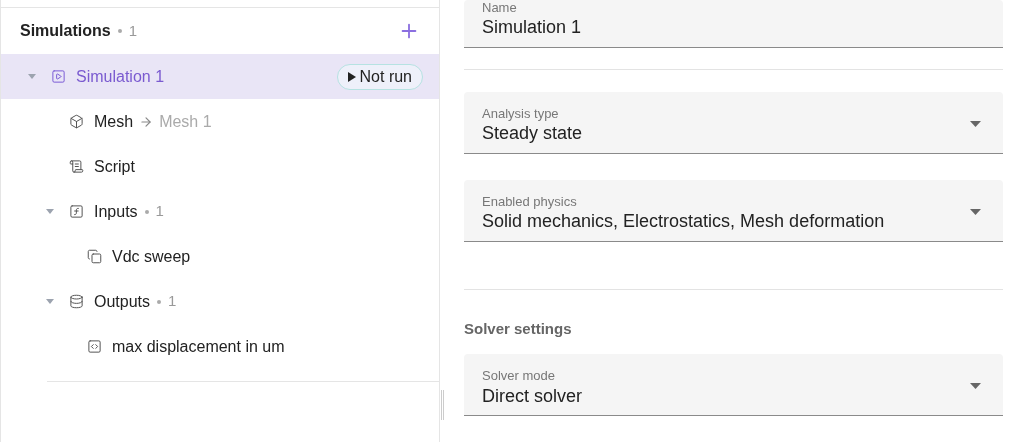 This screenshot has width=1012, height=442. Describe the element at coordinates (532, 395) in the screenshot. I see `field-value: Direct solver` at that location.